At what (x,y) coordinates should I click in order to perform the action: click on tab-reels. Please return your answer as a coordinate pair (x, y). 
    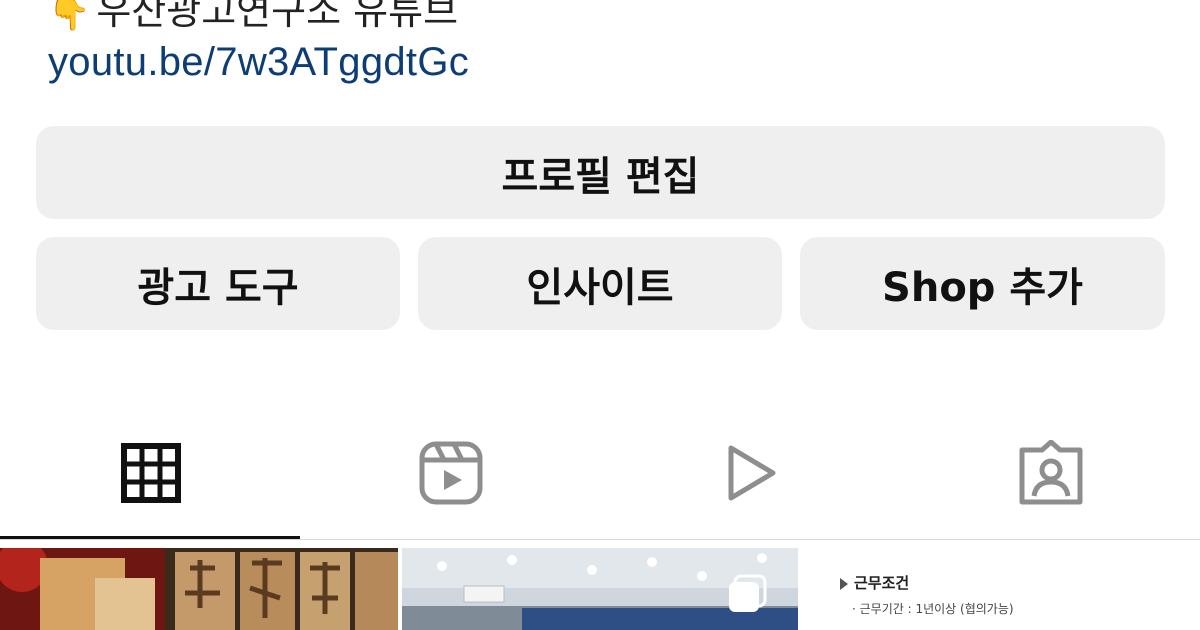
    Looking at the image, I should click on (451, 473).